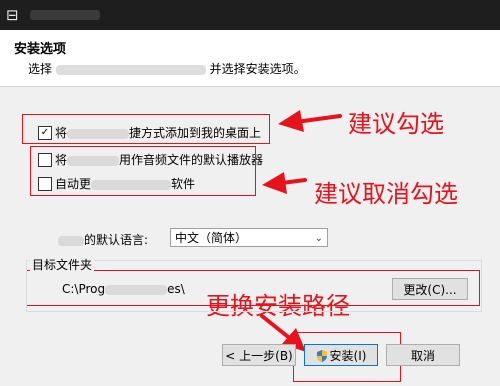 The width and height of the screenshot is (500, 386). I want to click on chevron-down-icon: ⌄, so click(318, 238).